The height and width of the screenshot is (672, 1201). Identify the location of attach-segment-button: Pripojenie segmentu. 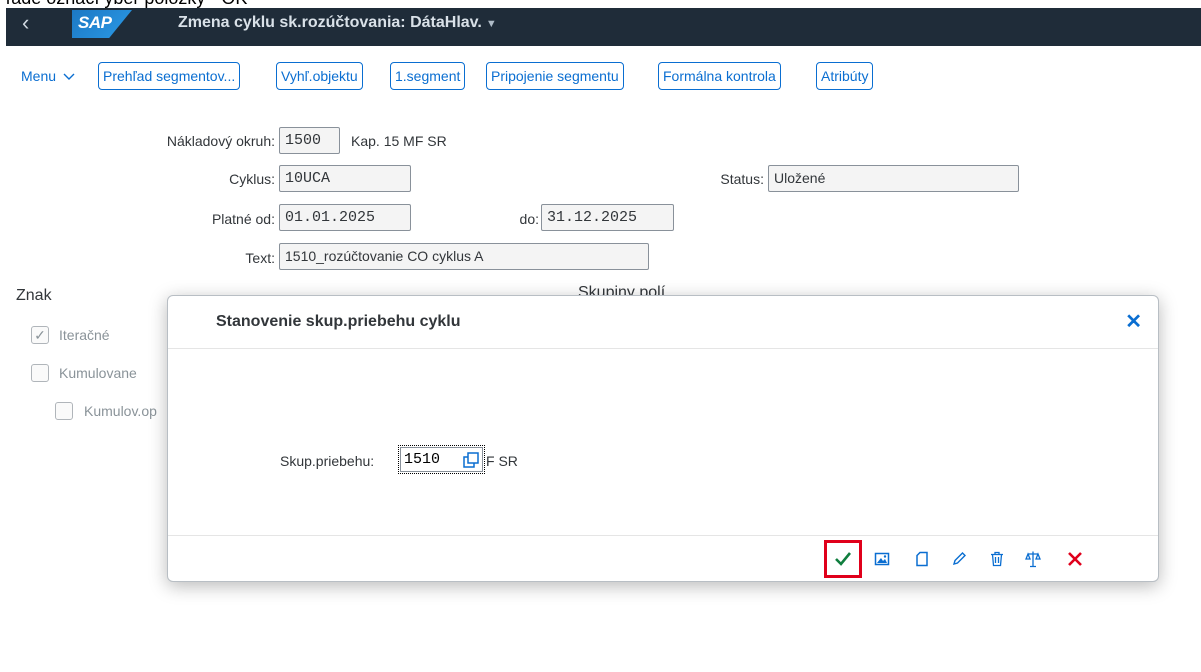
(555, 76).